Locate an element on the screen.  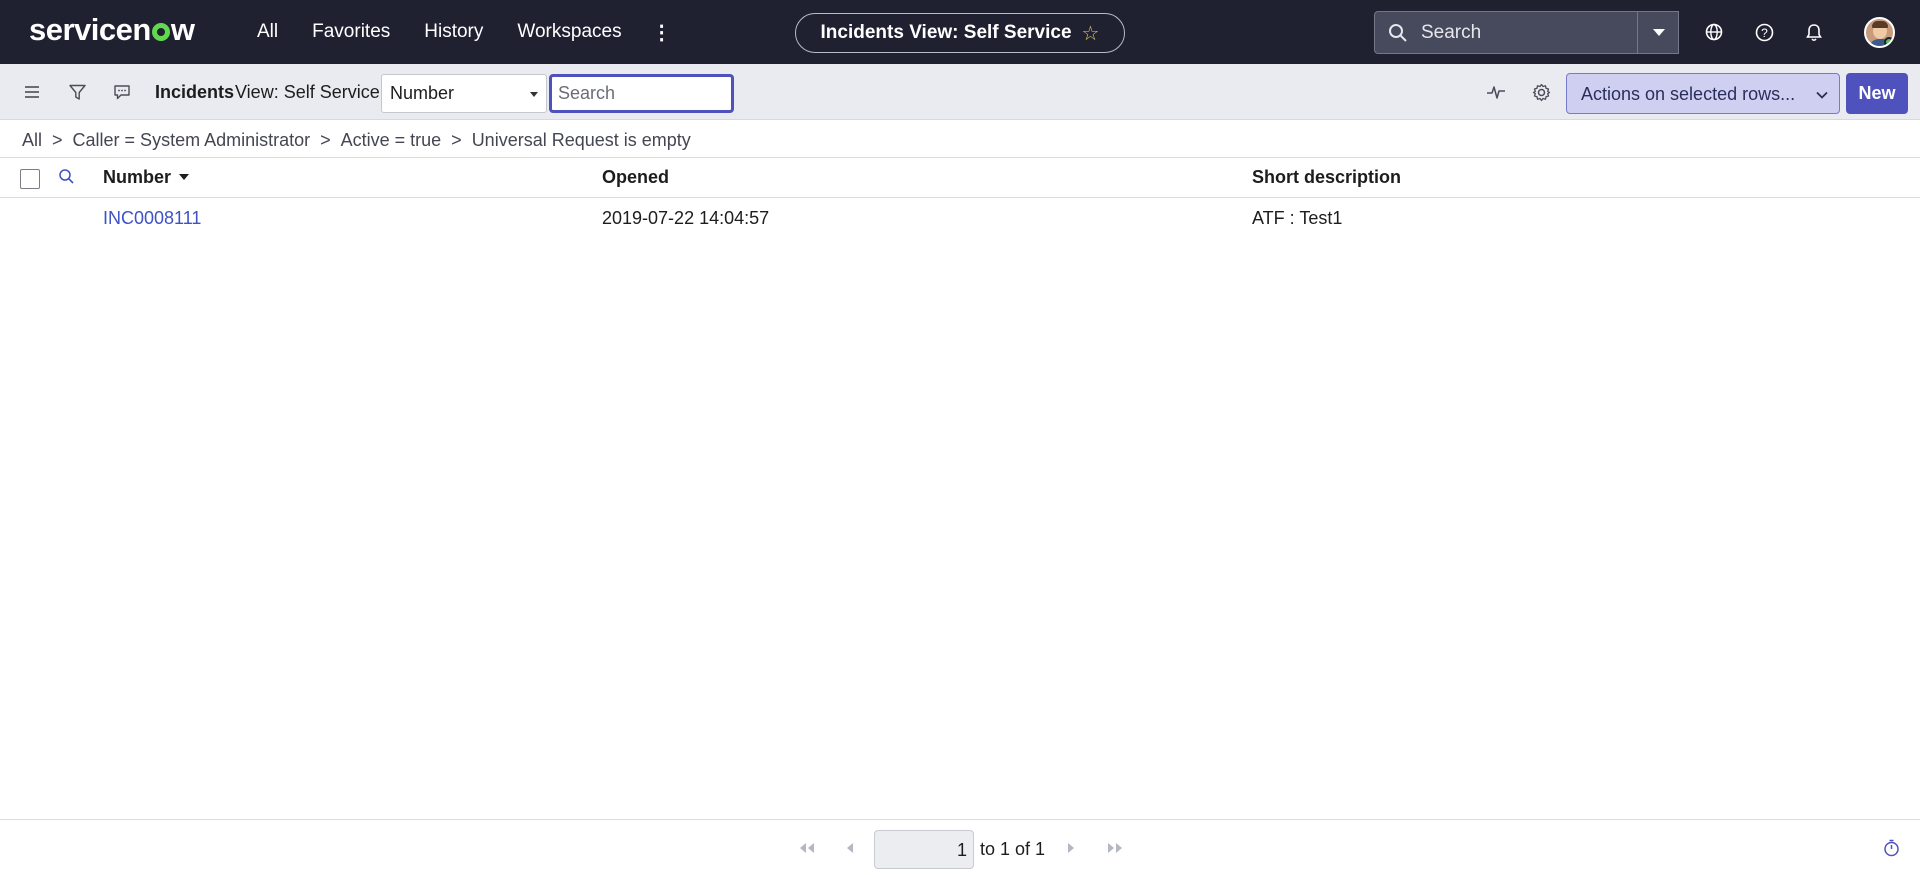
select-all-checkbox is located at coordinates (30, 179).